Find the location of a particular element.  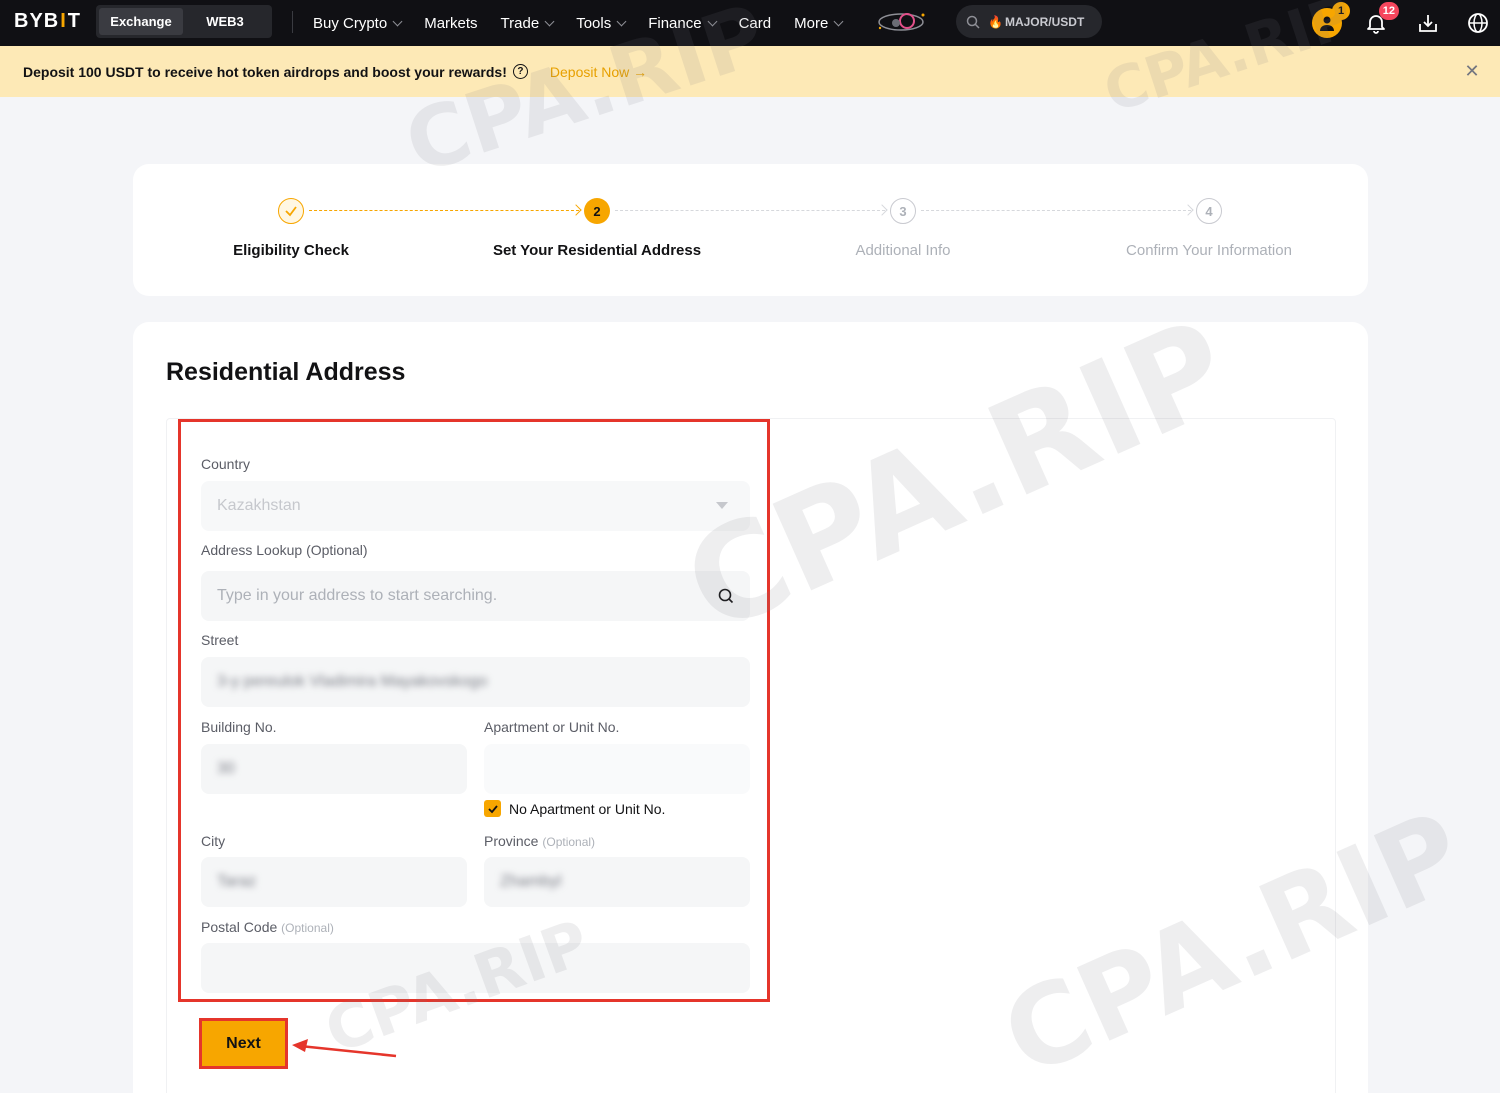

check-icon is located at coordinates (291, 211).